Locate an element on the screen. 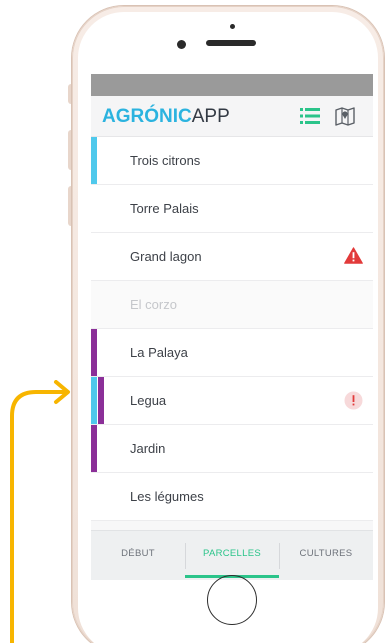 This screenshot has height=643, width=386. parcel-row: Torre Palais is located at coordinates (232, 209).